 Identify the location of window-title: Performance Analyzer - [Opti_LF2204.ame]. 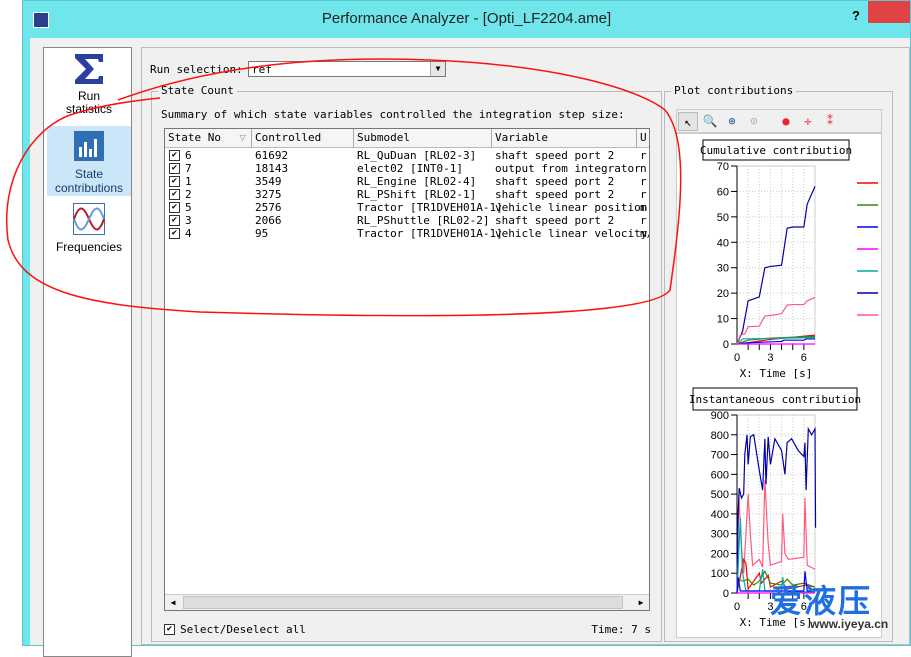
(466, 18).